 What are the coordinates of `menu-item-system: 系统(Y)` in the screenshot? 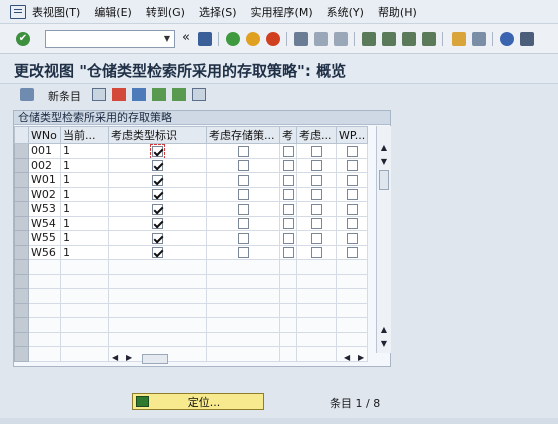 It's located at (345, 12).